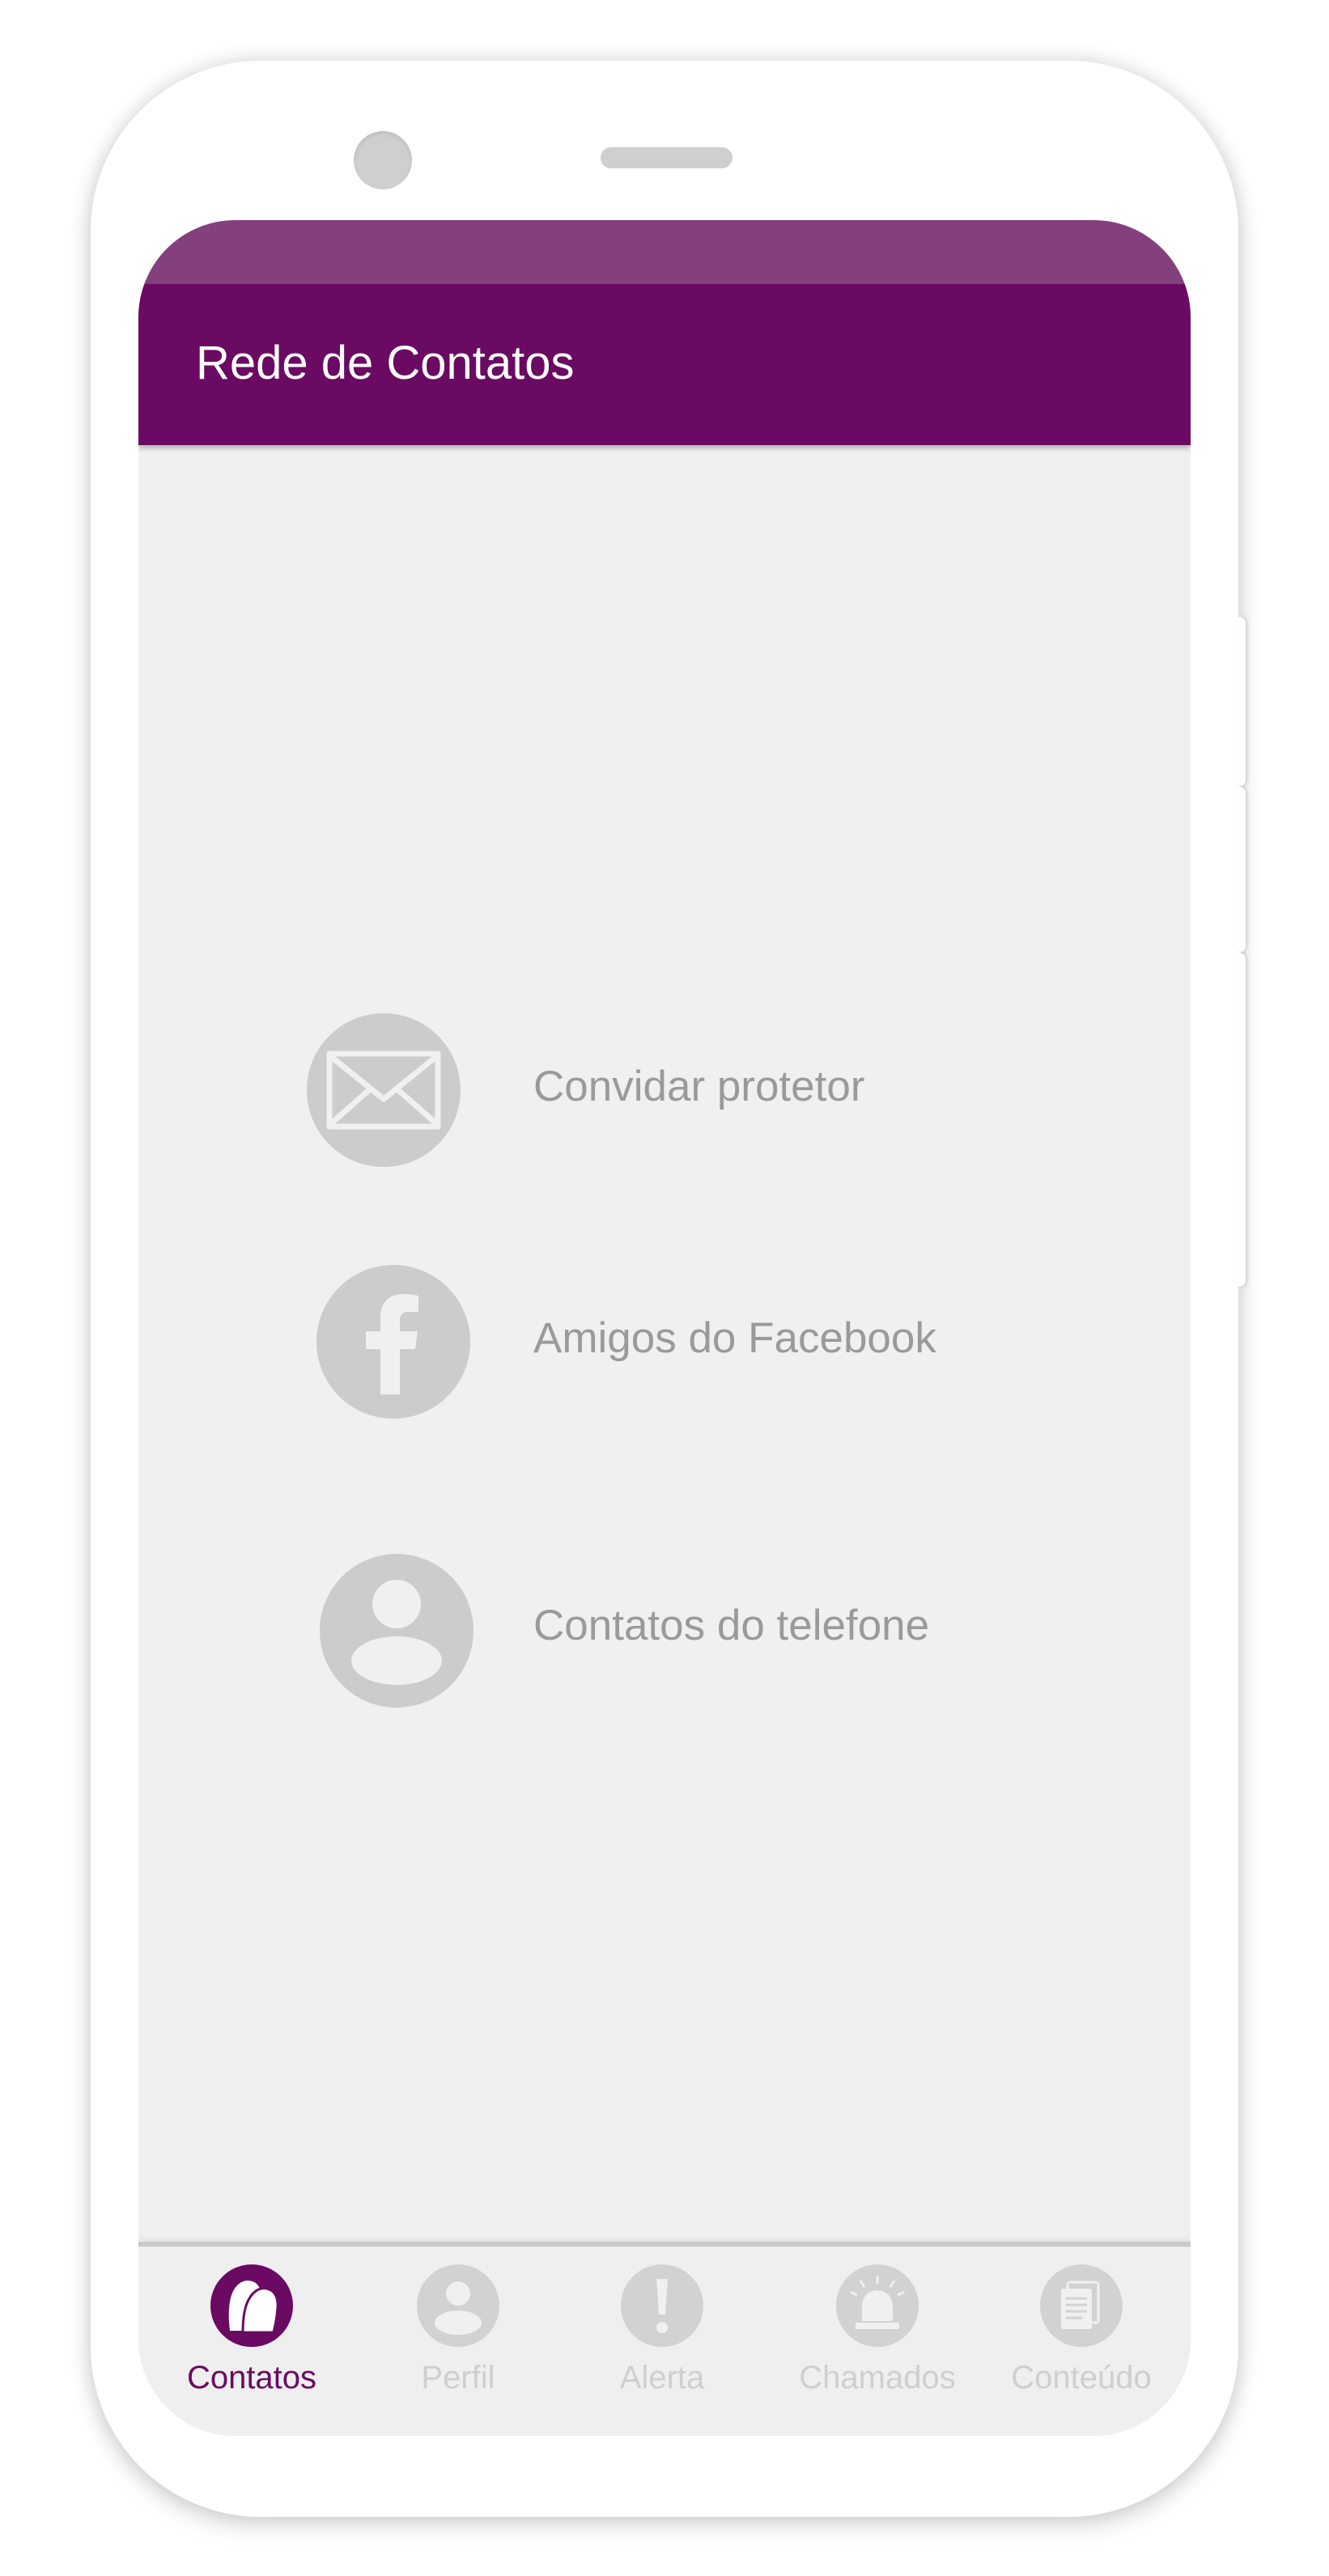 Image resolution: width=1329 pixels, height=2576 pixels. I want to click on facebook-friends-label: Amigos do Facebook, so click(735, 1338).